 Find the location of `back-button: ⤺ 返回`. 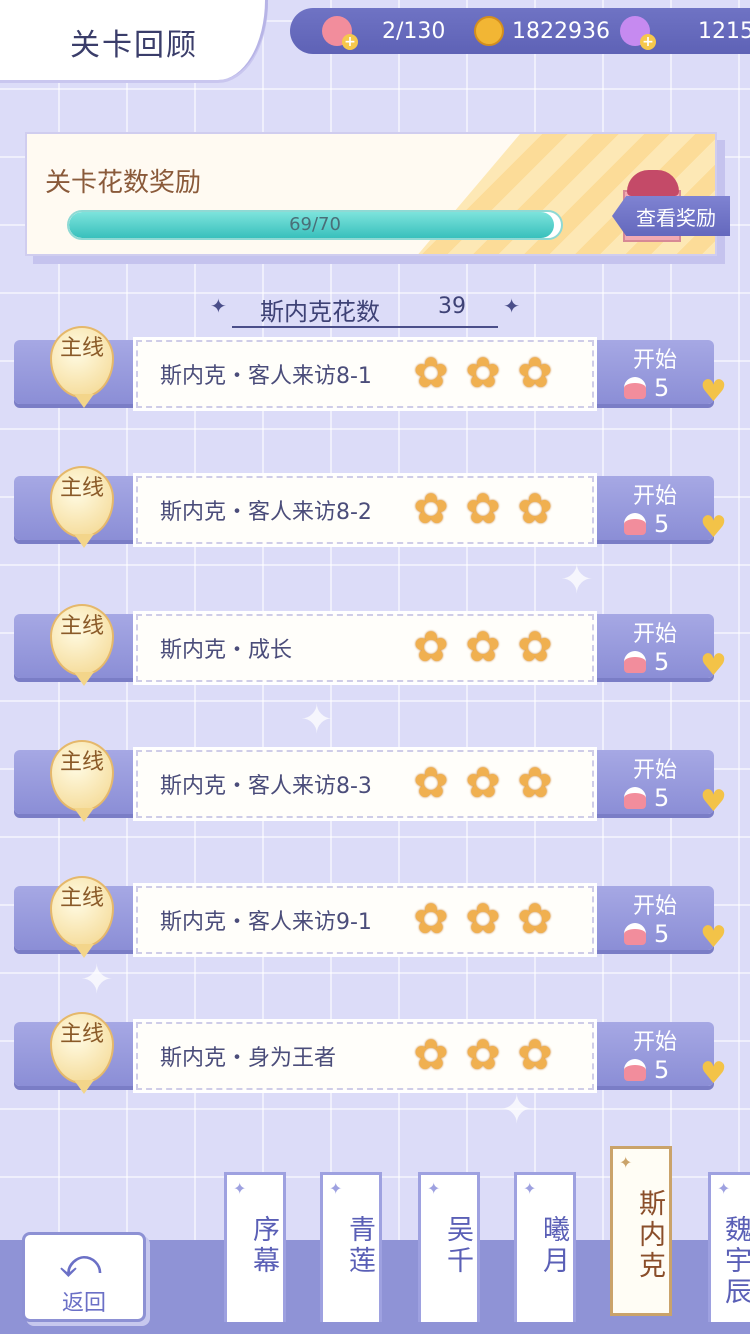

back-button: ⤺ 返回 is located at coordinates (84, 1277).